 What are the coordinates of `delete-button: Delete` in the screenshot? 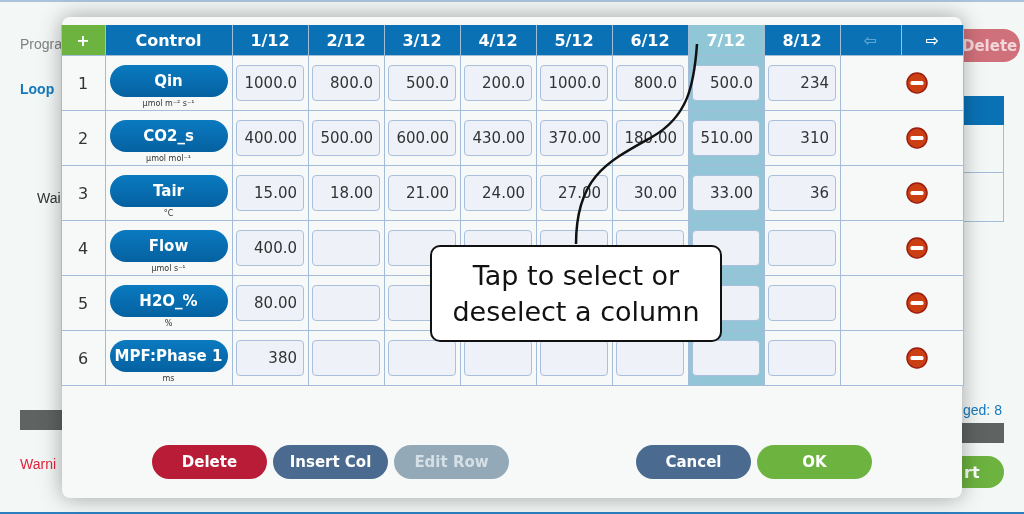 It's located at (209, 462).